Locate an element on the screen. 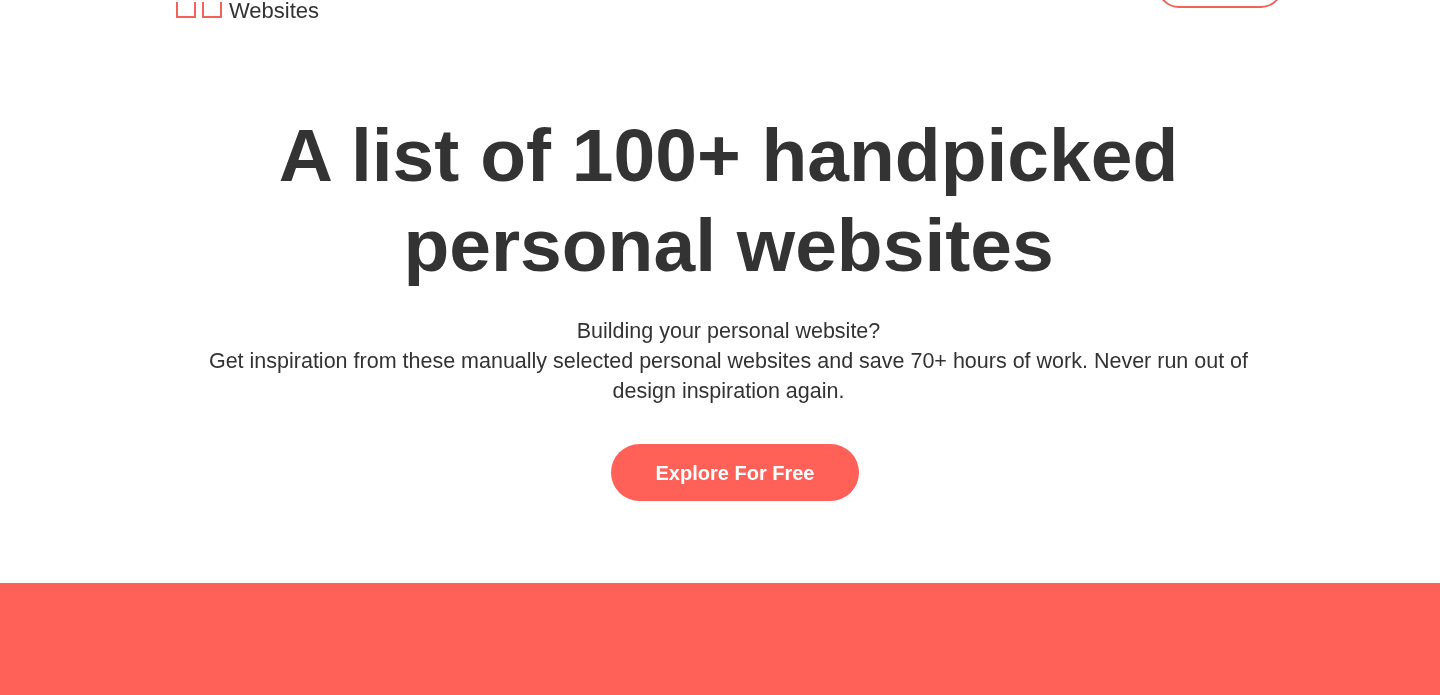 The image size is (1440, 695). hero-description: Get inspiration from these manually selected personal websites and save 70+ hours of work. Never run out of design inspiration again. is located at coordinates (728, 376).